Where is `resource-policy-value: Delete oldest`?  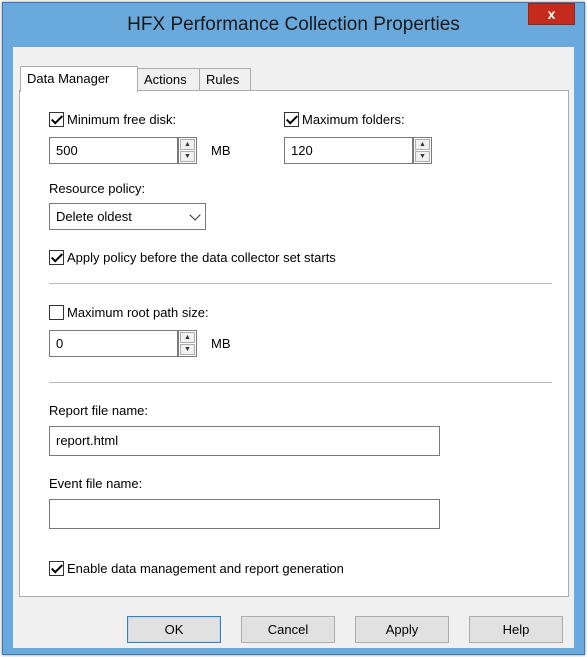 resource-policy-value: Delete oldest is located at coordinates (94, 216).